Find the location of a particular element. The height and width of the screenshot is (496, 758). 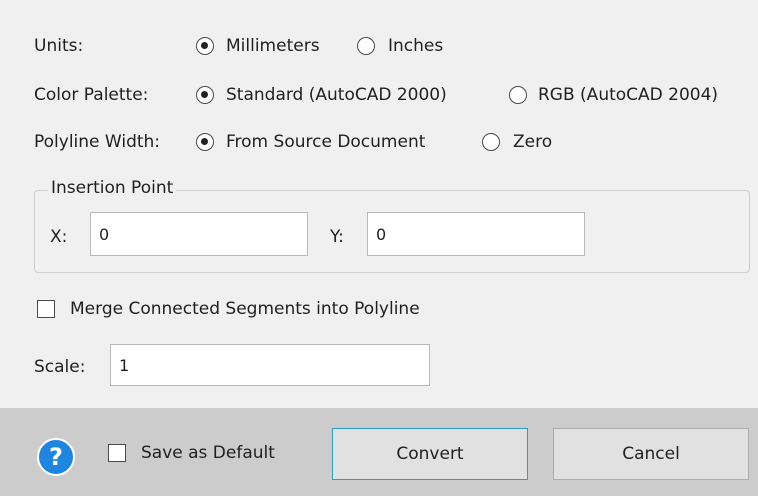

color-palette-rgb-radio is located at coordinates (518, 95).